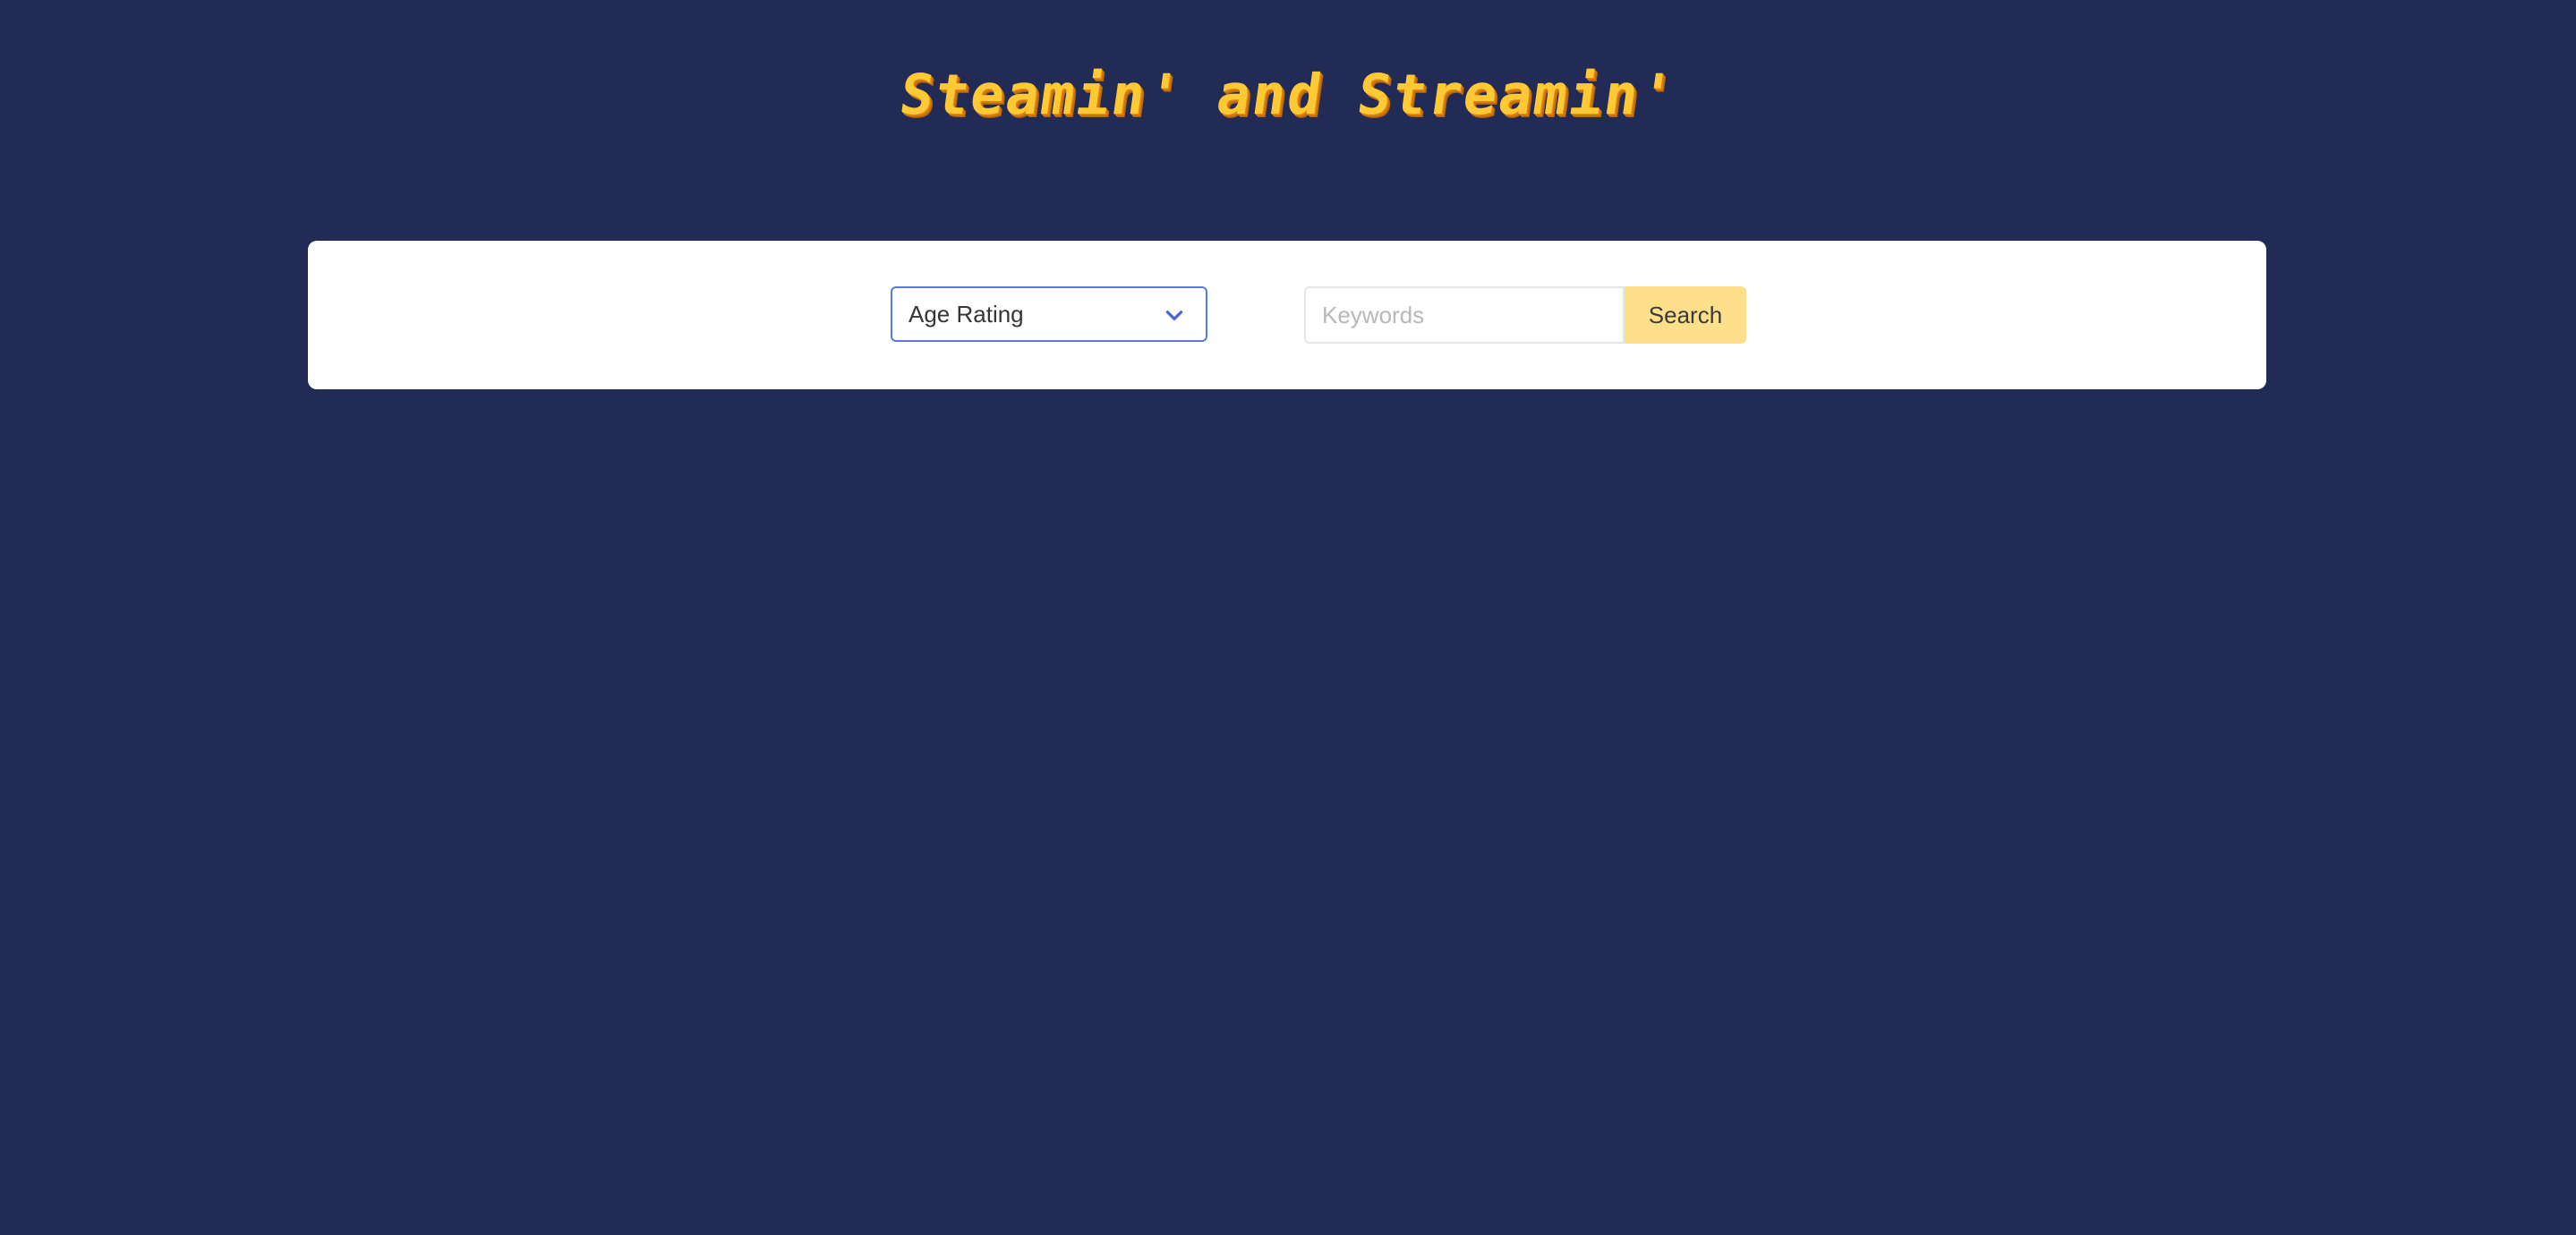 The width and height of the screenshot is (2576, 1235). I want to click on site-logo: Steamin' and Streamin', so click(1288, 95).